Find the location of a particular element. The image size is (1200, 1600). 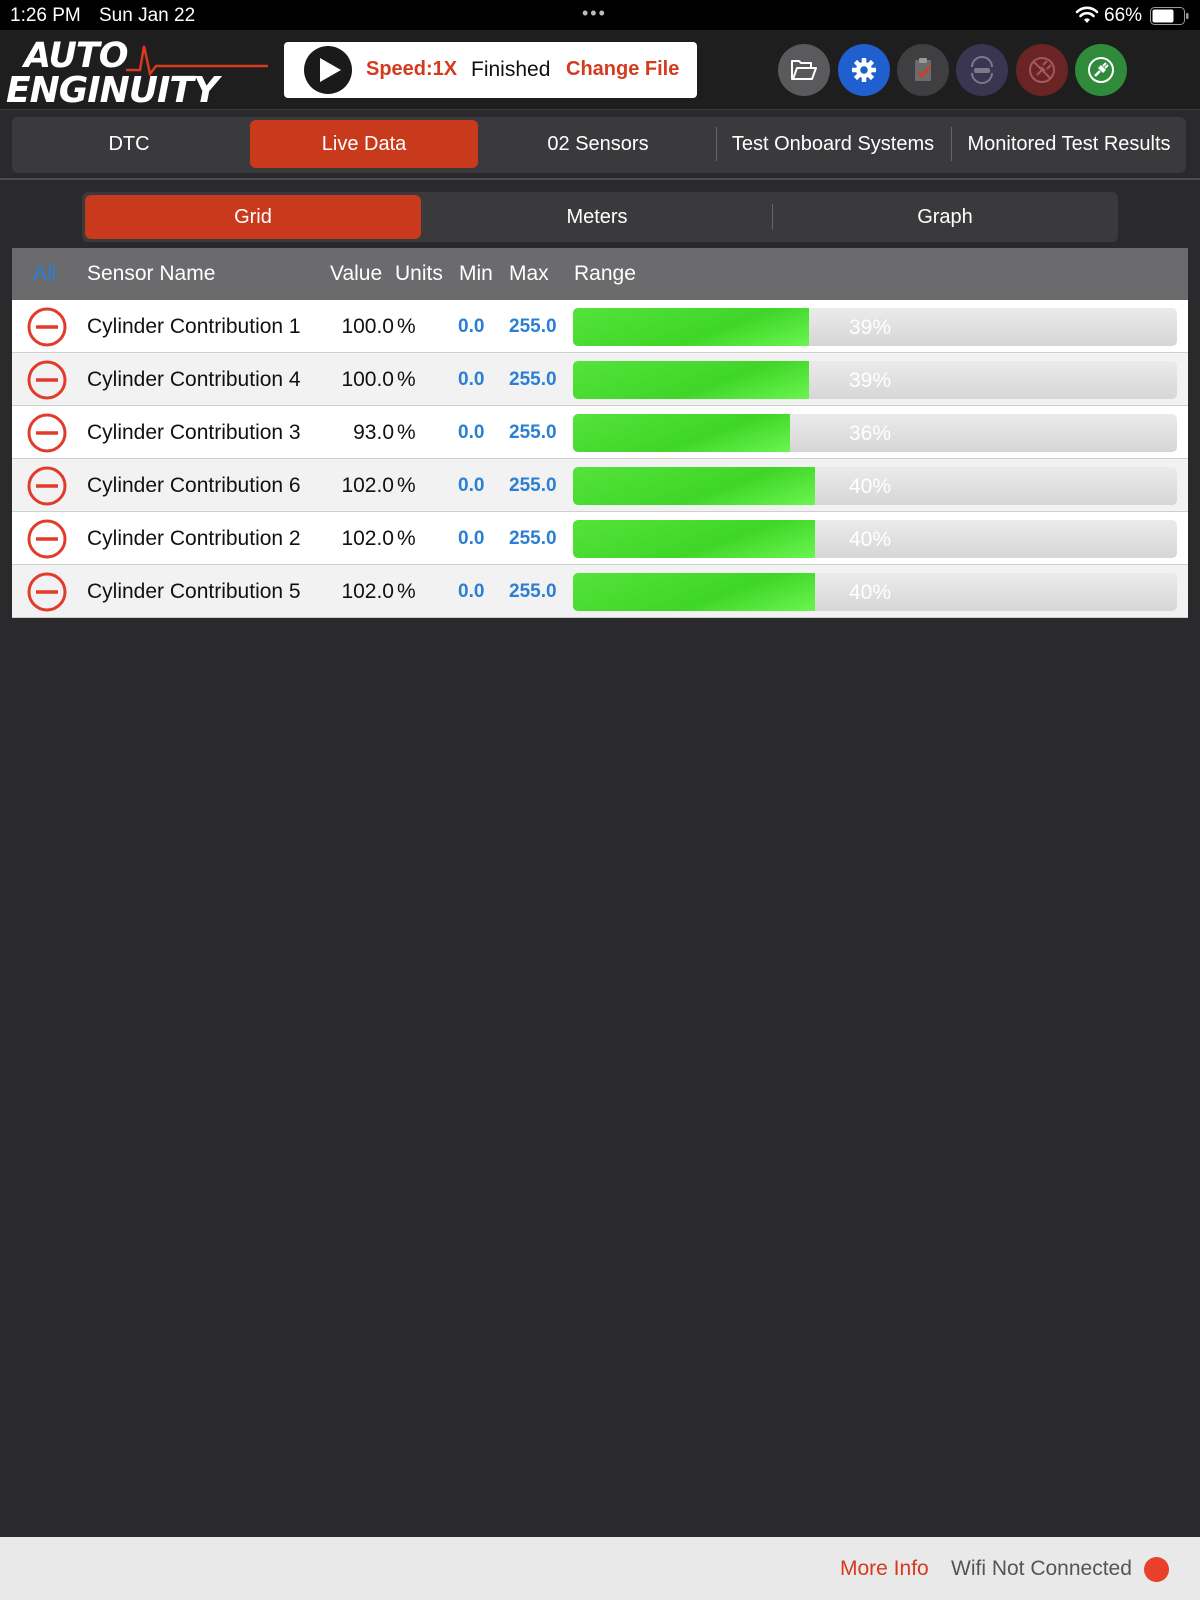

tab-o2-sensors: 02 Sensors is located at coordinates (598, 144).